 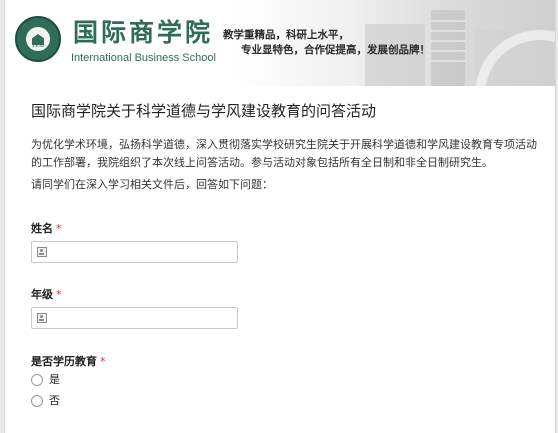 I want to click on radio-label: 否, so click(x=54, y=401).